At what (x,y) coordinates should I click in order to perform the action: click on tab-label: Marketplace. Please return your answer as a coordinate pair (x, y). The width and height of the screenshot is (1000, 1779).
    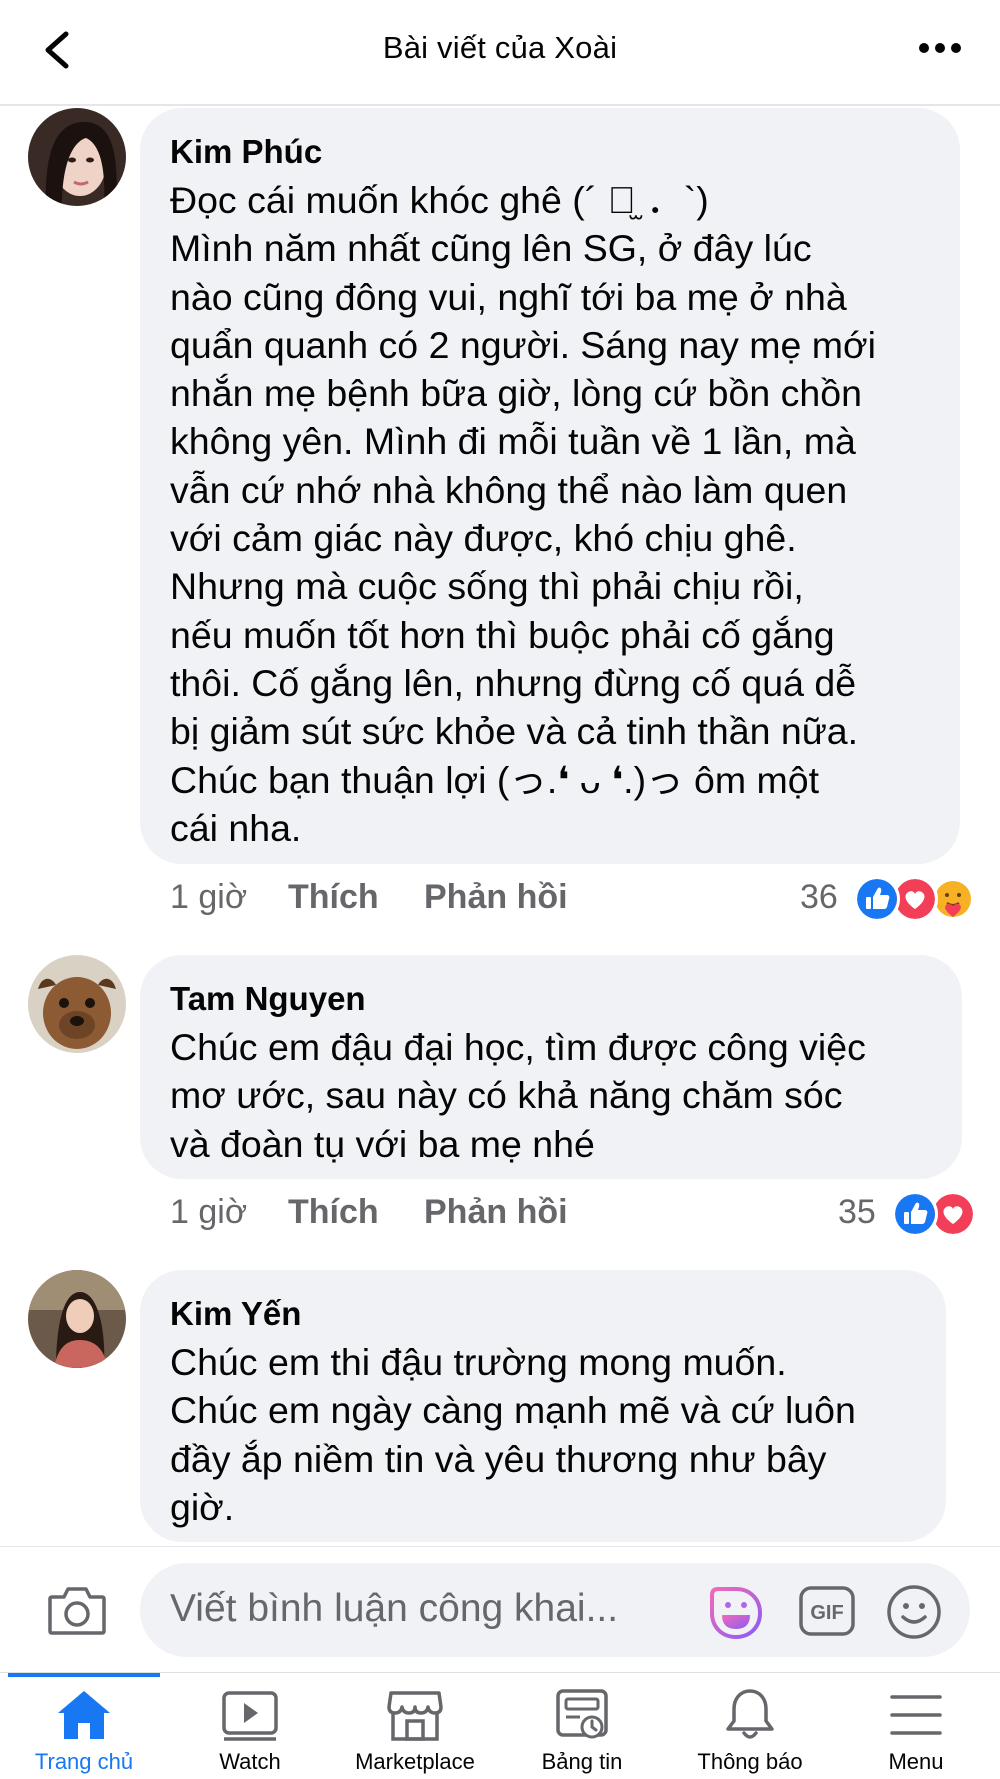
    Looking at the image, I should click on (415, 1761).